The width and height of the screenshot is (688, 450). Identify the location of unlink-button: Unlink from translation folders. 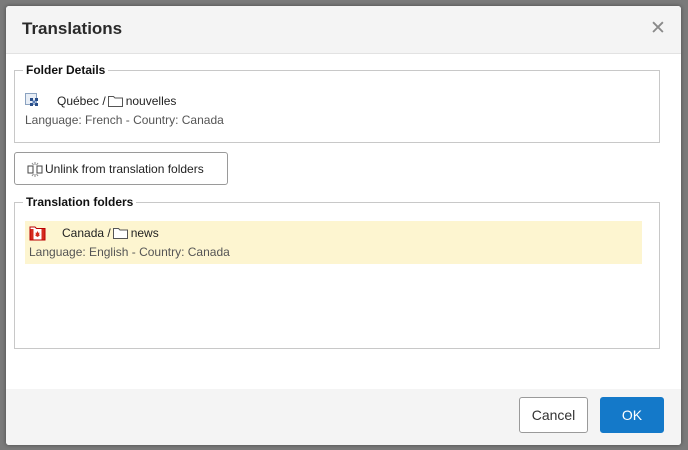
(121, 168).